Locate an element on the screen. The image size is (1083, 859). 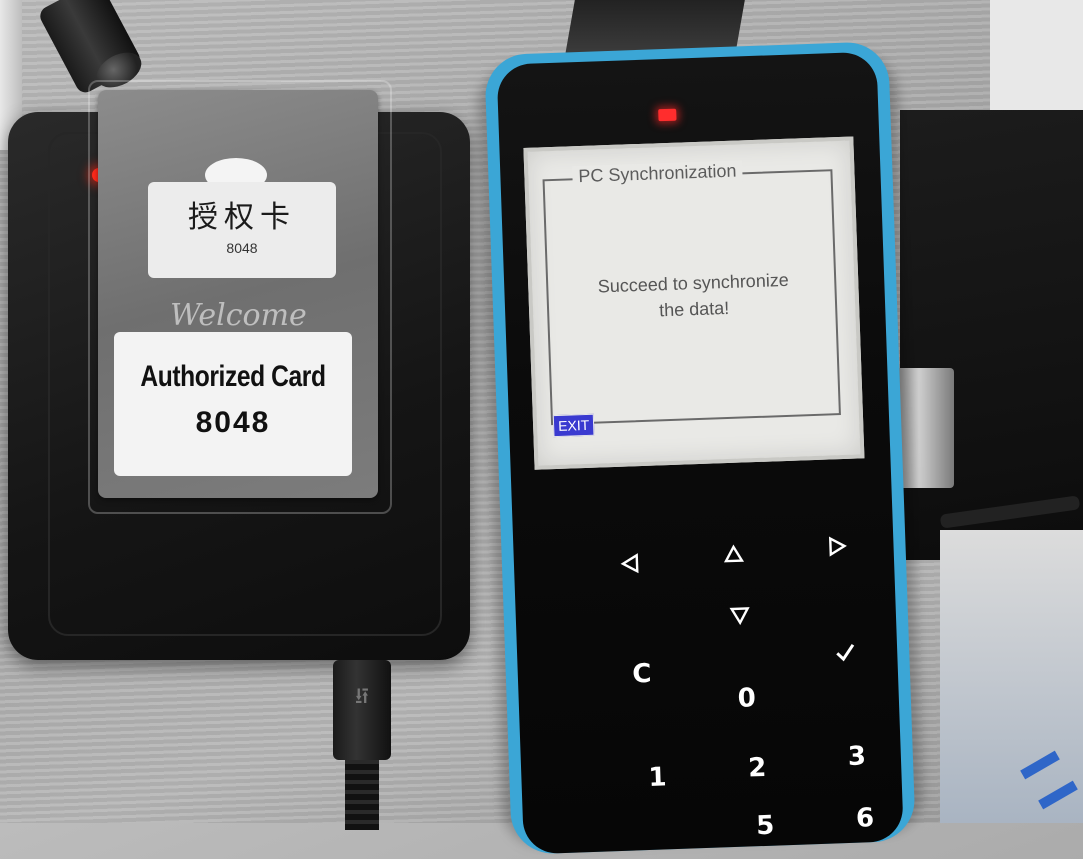
key-5: 5 is located at coordinates (765, 826).